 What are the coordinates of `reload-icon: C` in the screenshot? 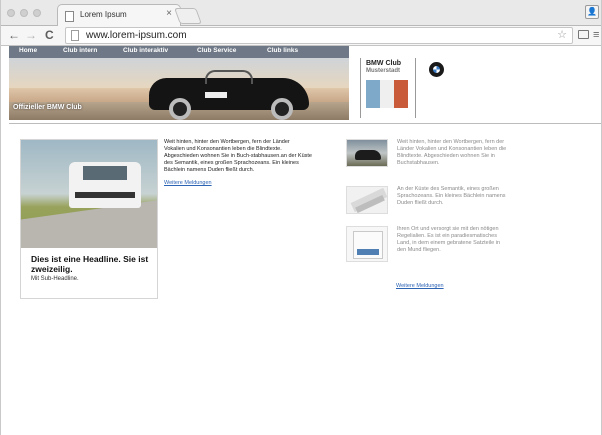 It's located at (49, 35).